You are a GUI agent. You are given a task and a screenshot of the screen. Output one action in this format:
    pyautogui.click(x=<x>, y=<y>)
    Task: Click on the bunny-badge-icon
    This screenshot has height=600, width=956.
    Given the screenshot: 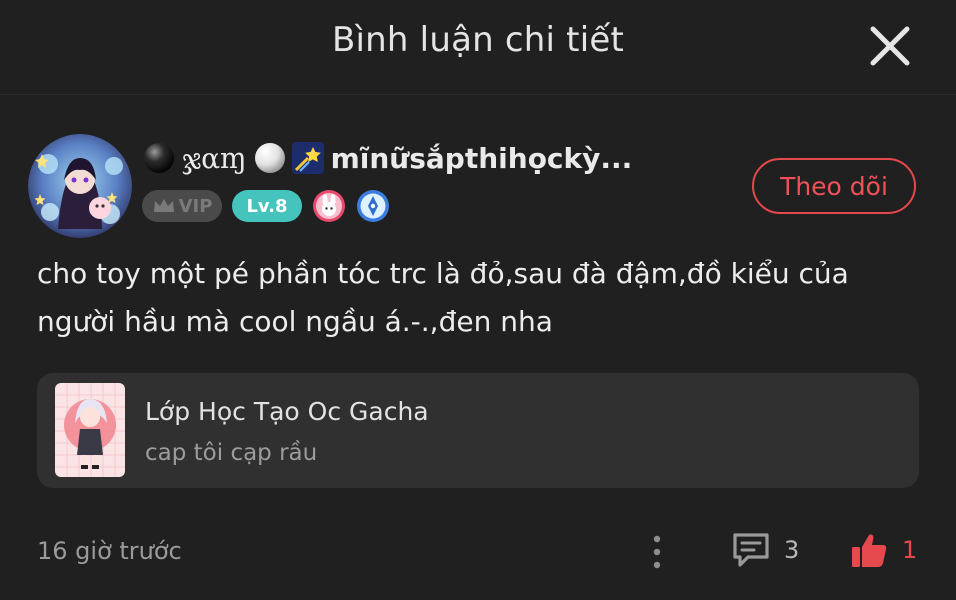 What is the action you would take?
    pyautogui.click(x=329, y=206)
    